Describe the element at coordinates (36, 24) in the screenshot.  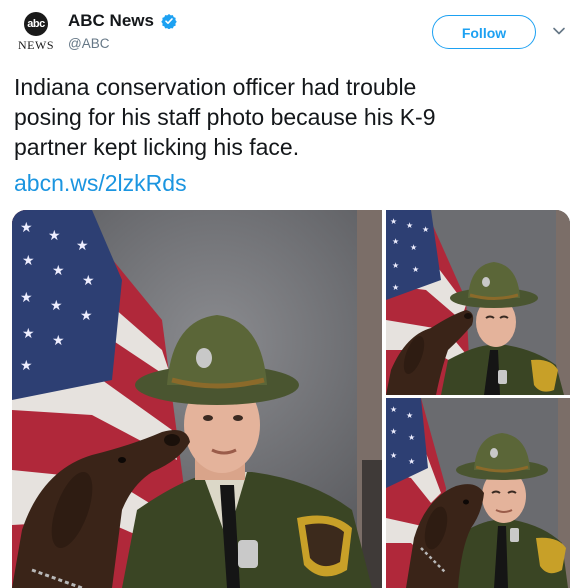
I see `abc-logo-mark: abc` at that location.